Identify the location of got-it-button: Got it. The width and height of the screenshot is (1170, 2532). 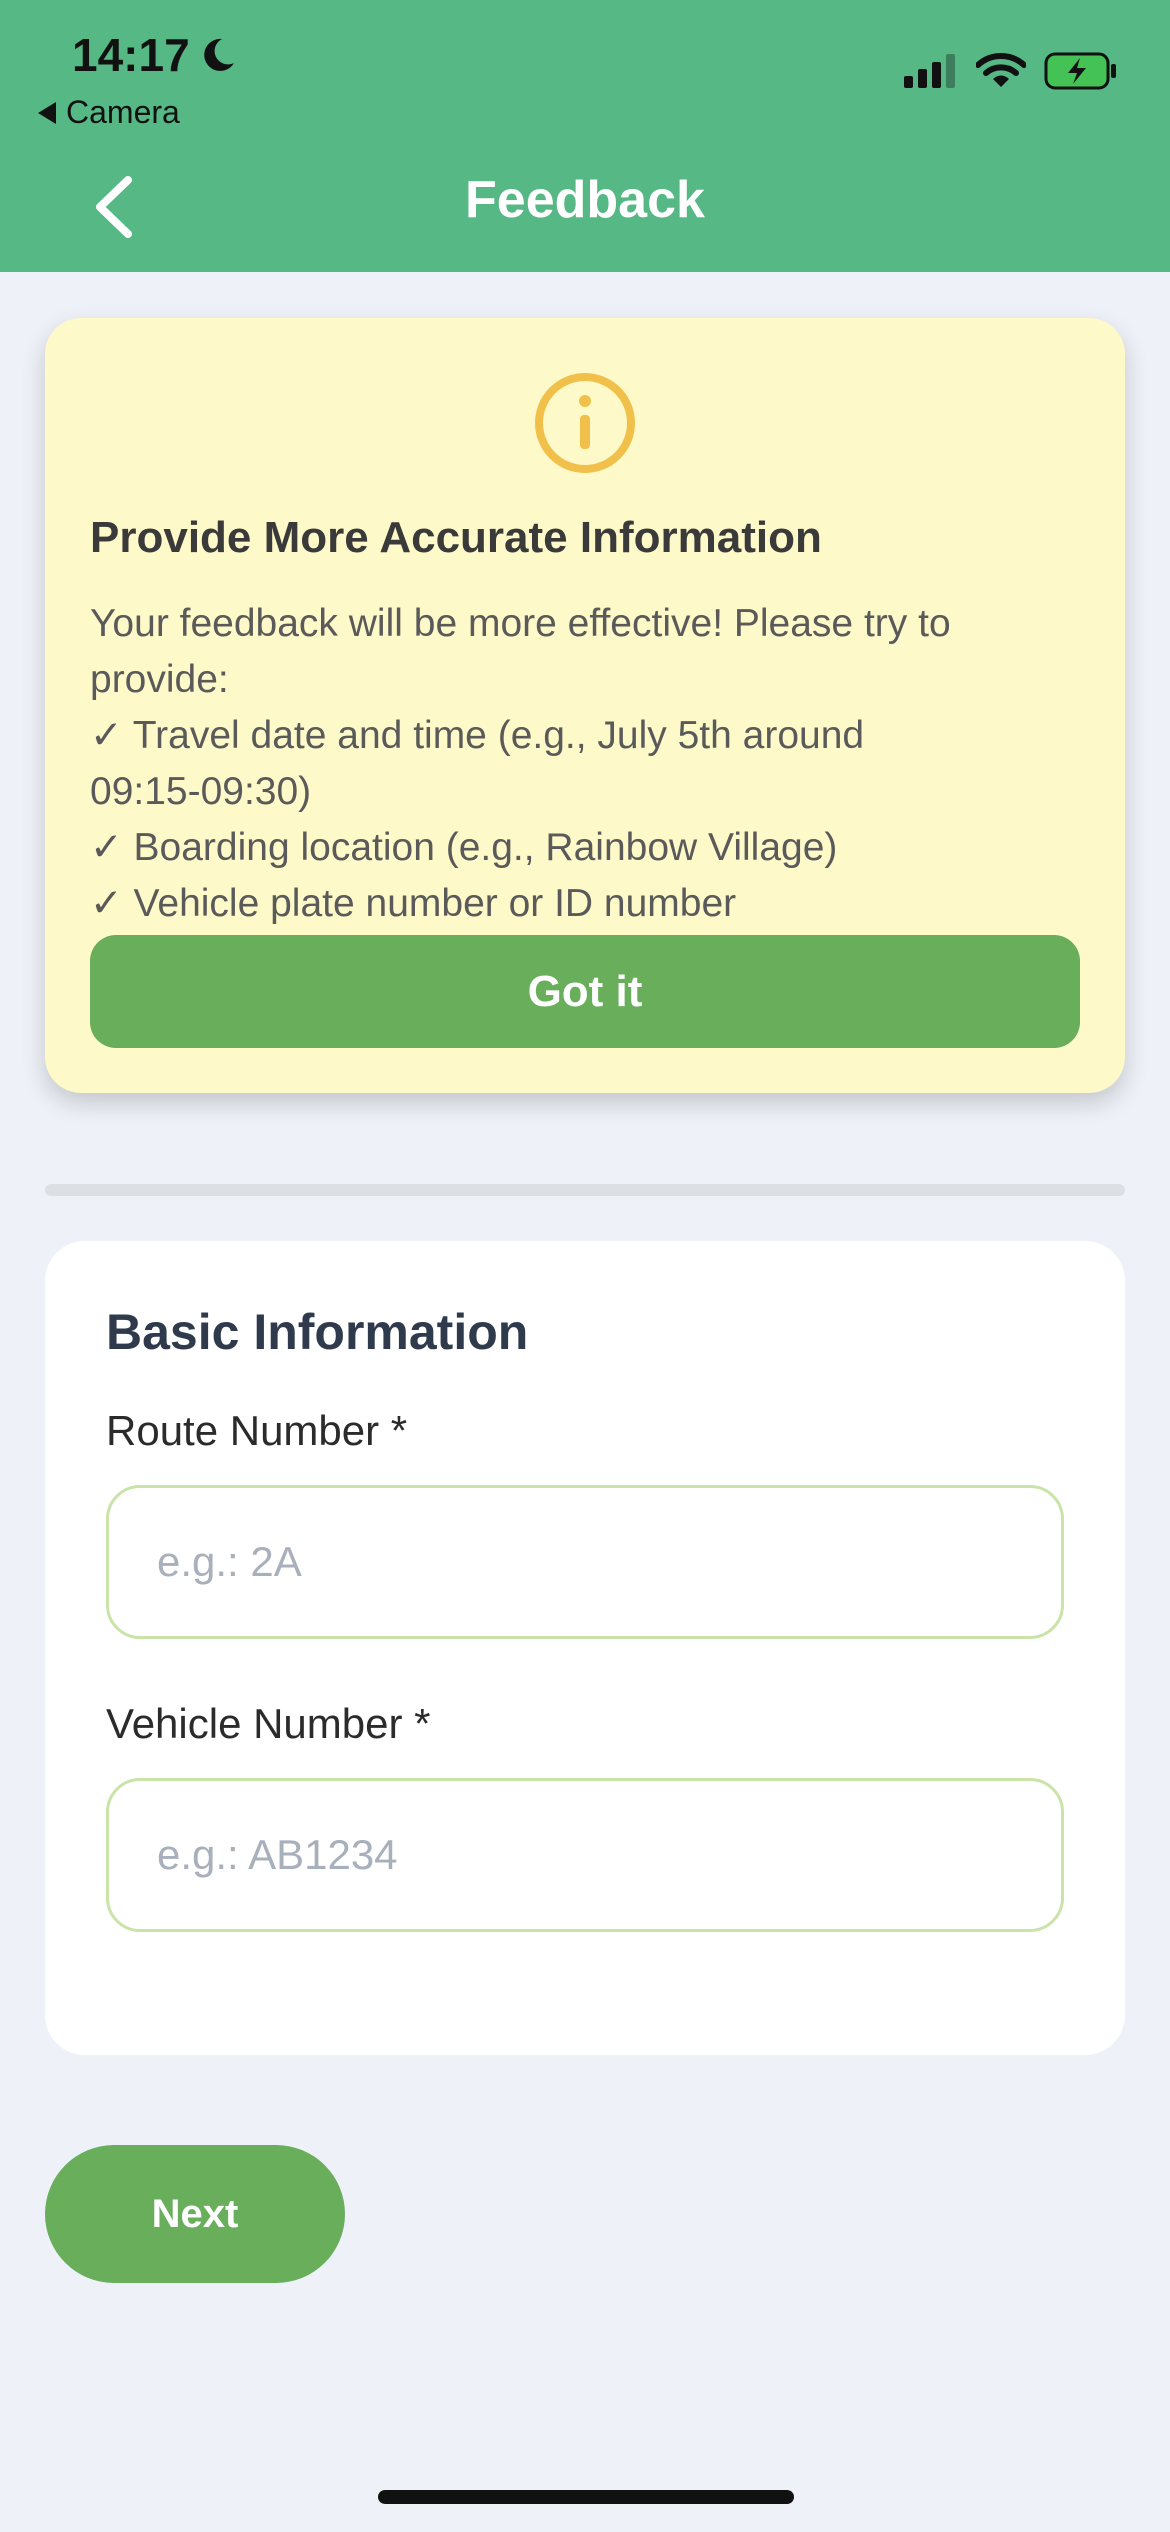
(585, 991).